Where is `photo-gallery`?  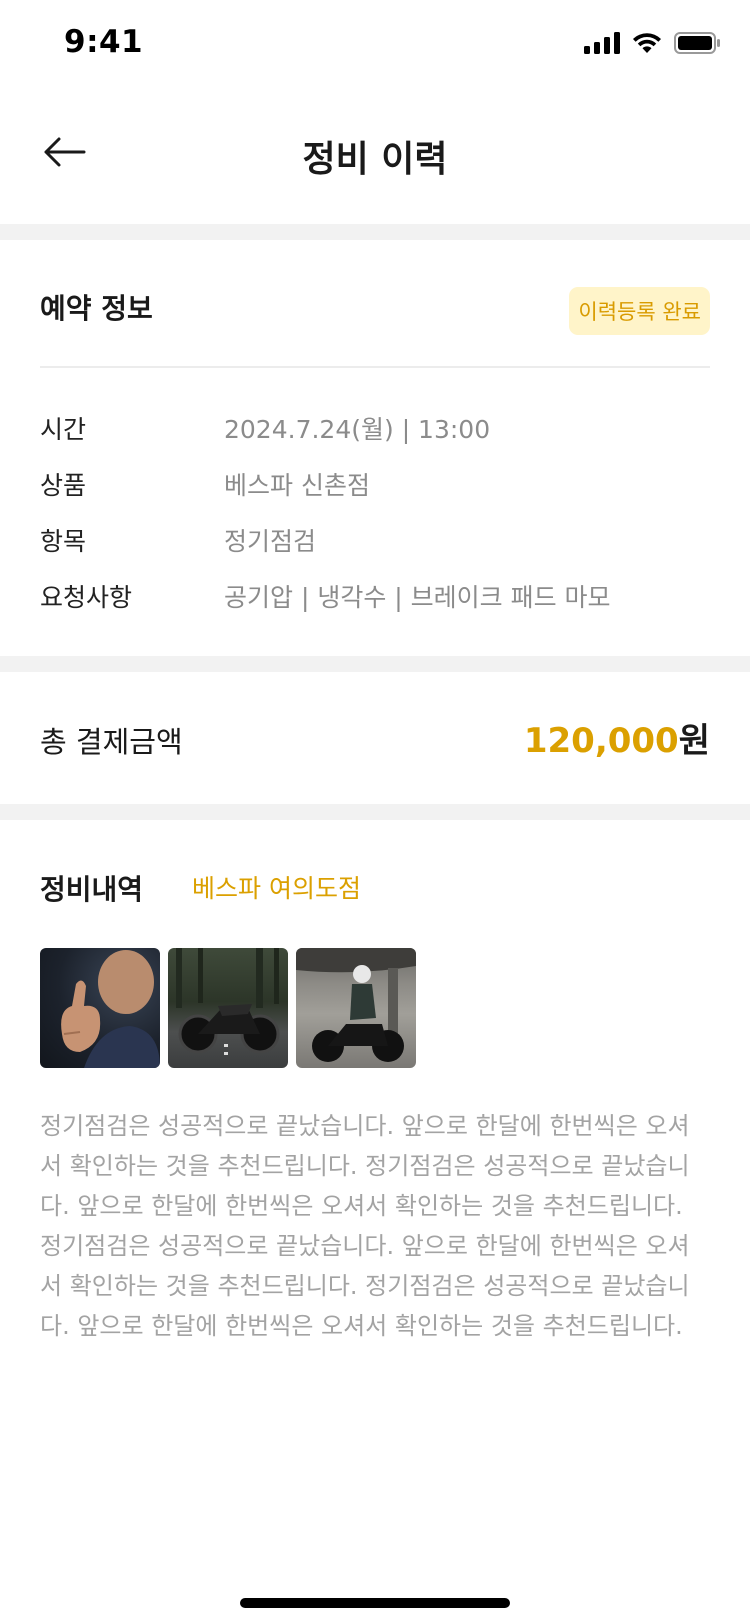
photo-gallery is located at coordinates (228, 1008).